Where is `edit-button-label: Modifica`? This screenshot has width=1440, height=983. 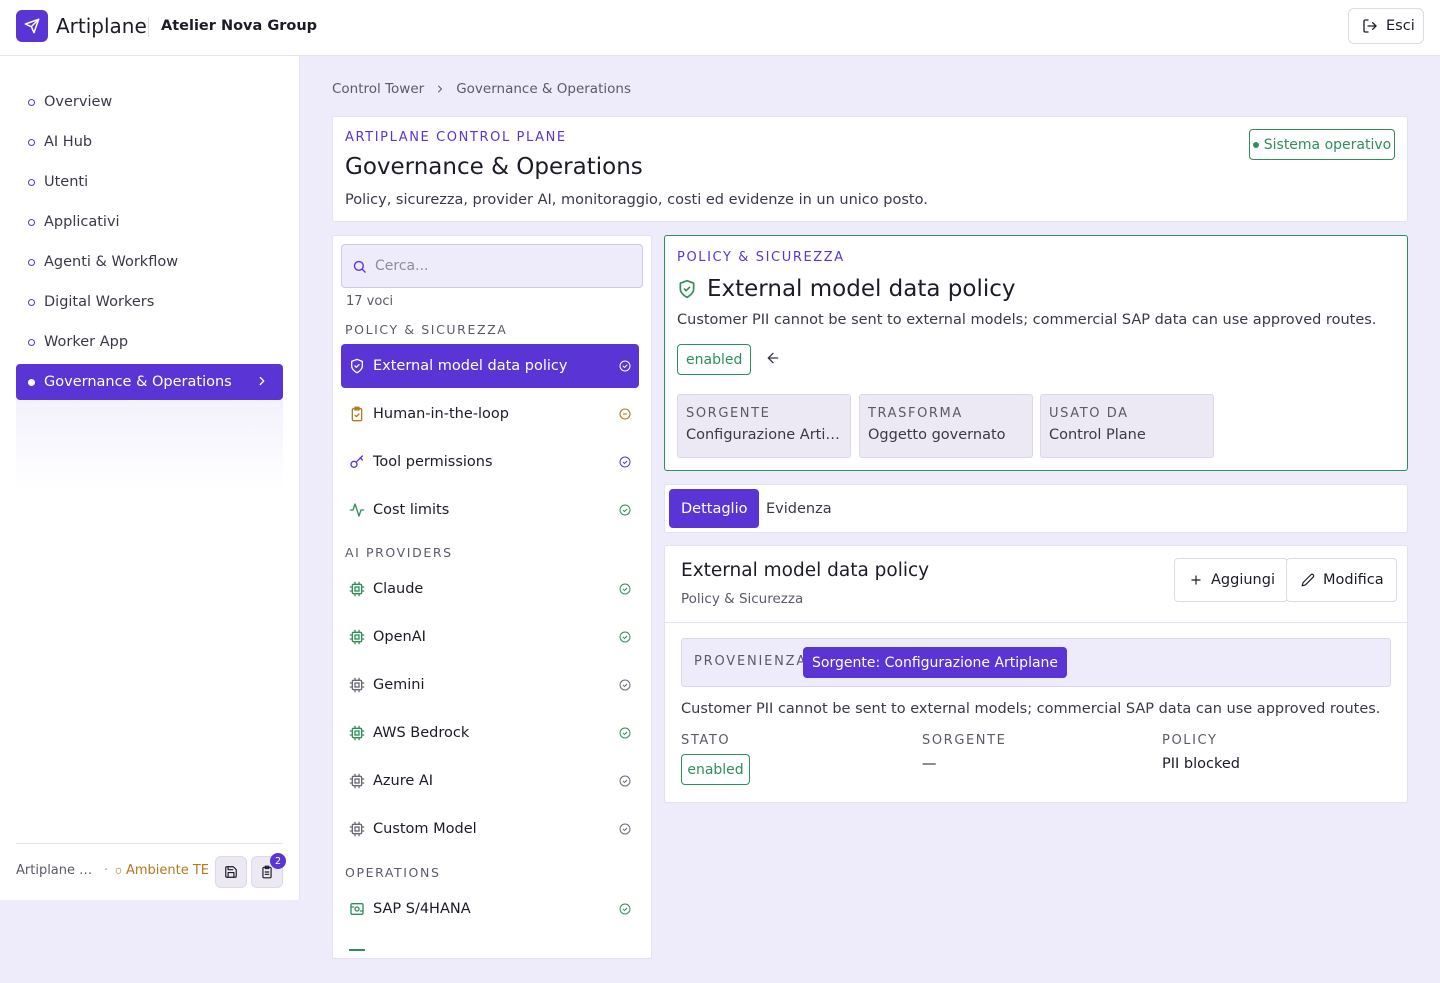
edit-button-label: Modifica is located at coordinates (1353, 580).